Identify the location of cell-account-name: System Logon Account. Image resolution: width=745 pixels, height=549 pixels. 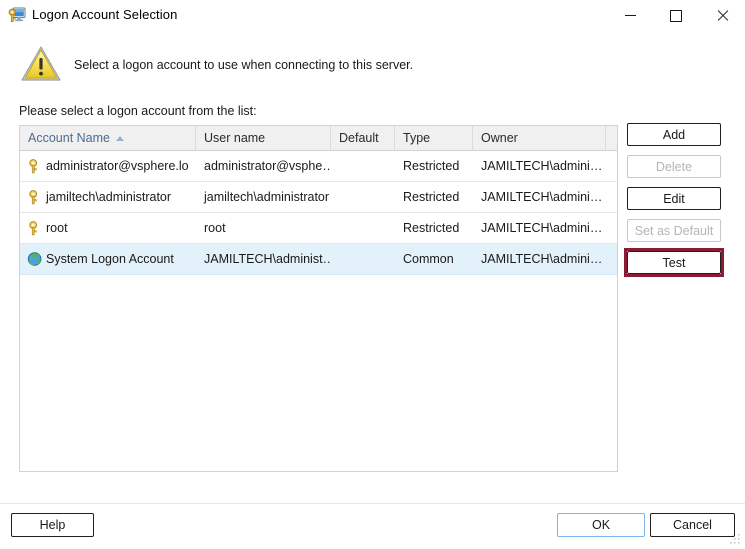
(108, 259).